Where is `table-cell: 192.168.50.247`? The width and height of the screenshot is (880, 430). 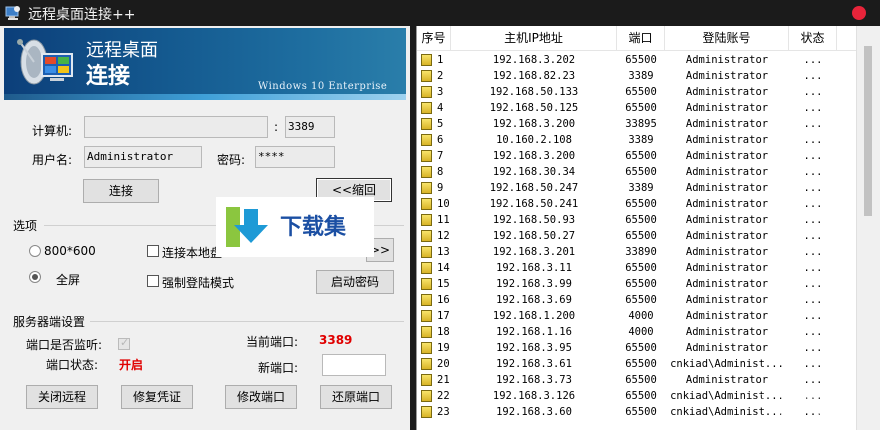 table-cell: 192.168.50.247 is located at coordinates (534, 188).